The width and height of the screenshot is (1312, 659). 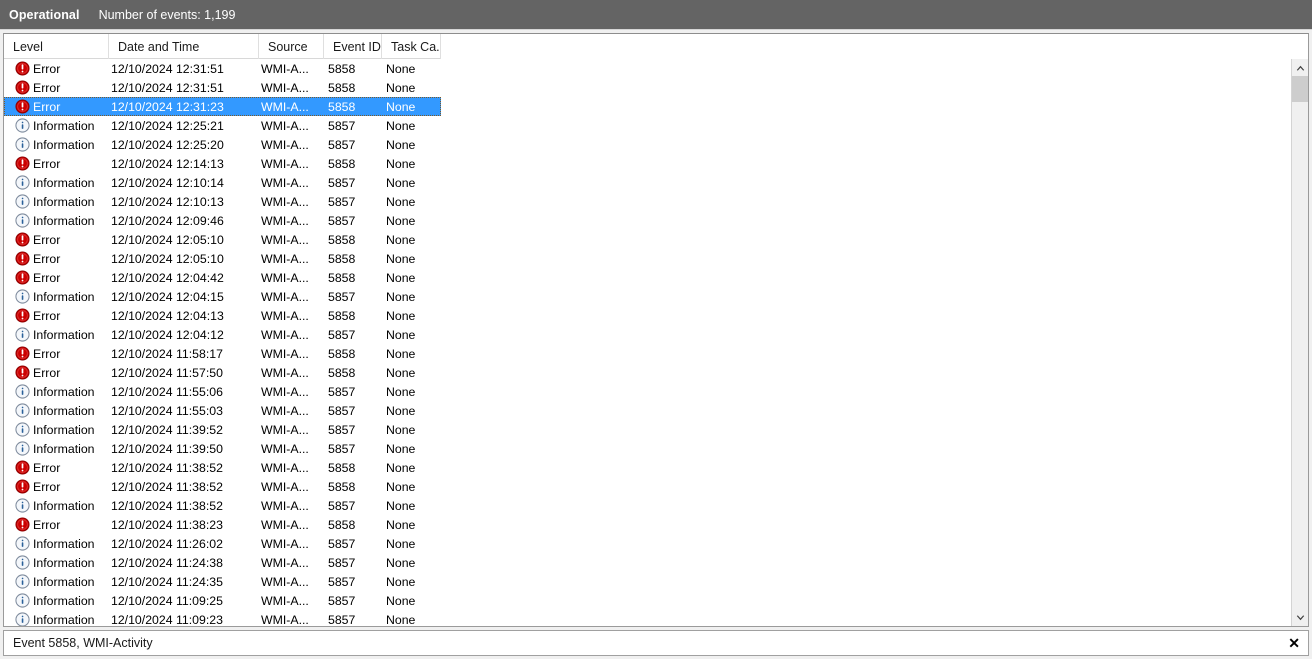 What do you see at coordinates (167, 619) in the screenshot?
I see `cell-datetime: 12/10/2024 11:09:23` at bounding box center [167, 619].